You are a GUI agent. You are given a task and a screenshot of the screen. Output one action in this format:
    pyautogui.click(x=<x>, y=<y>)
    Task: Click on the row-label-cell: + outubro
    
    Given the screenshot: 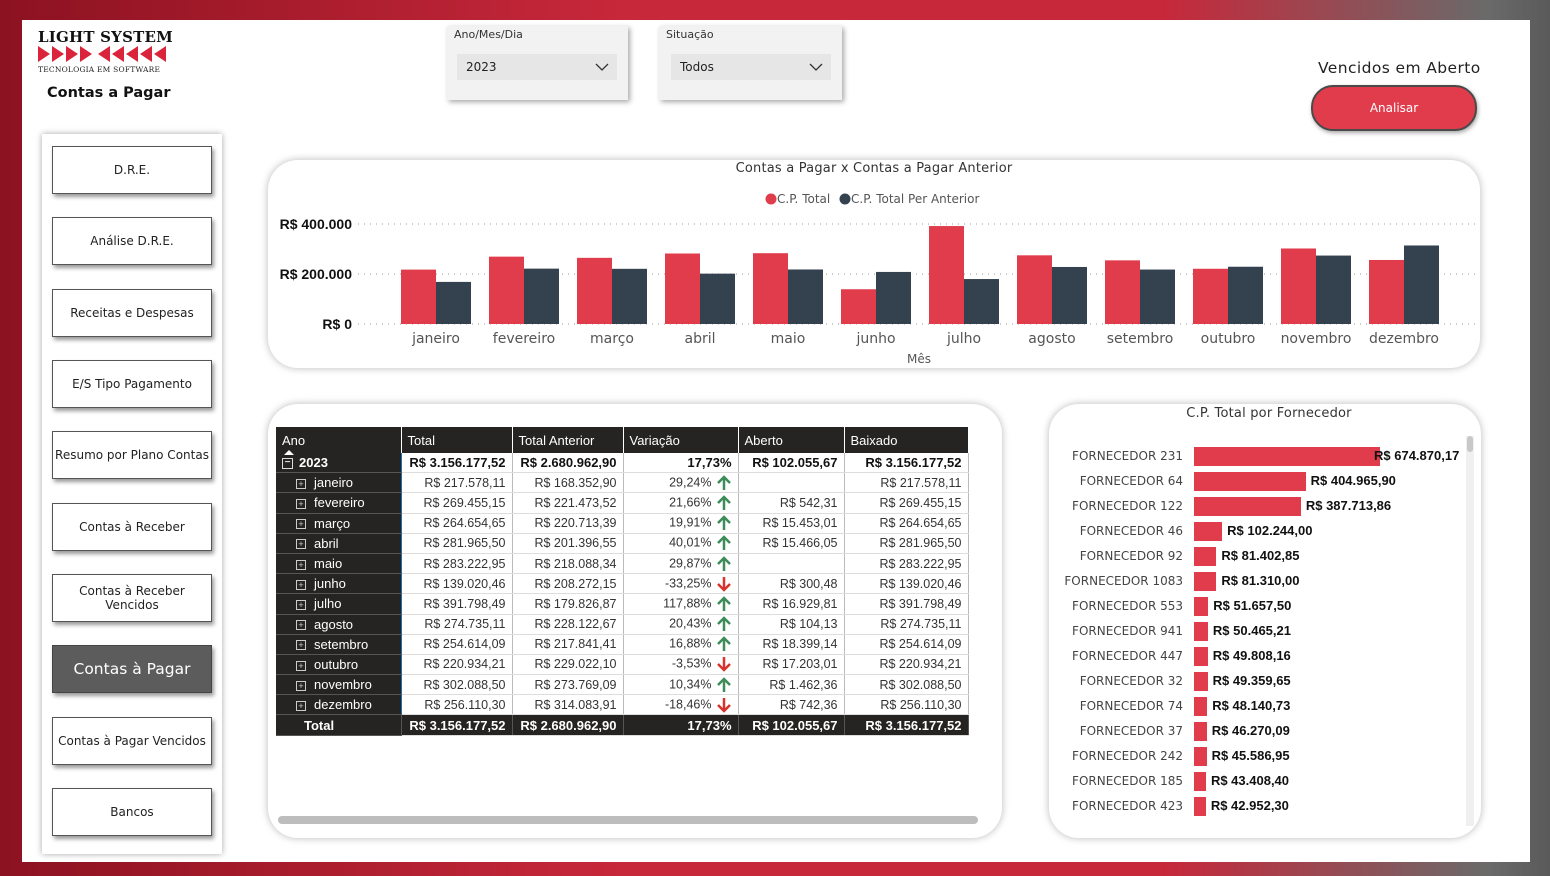 What is the action you would take?
    pyautogui.click(x=339, y=665)
    